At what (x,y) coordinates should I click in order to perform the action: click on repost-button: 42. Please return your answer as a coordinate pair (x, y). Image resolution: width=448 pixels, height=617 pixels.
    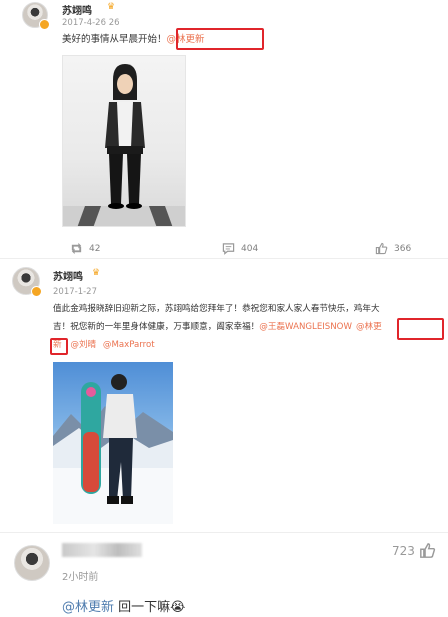
    Looking at the image, I should click on (85, 248).